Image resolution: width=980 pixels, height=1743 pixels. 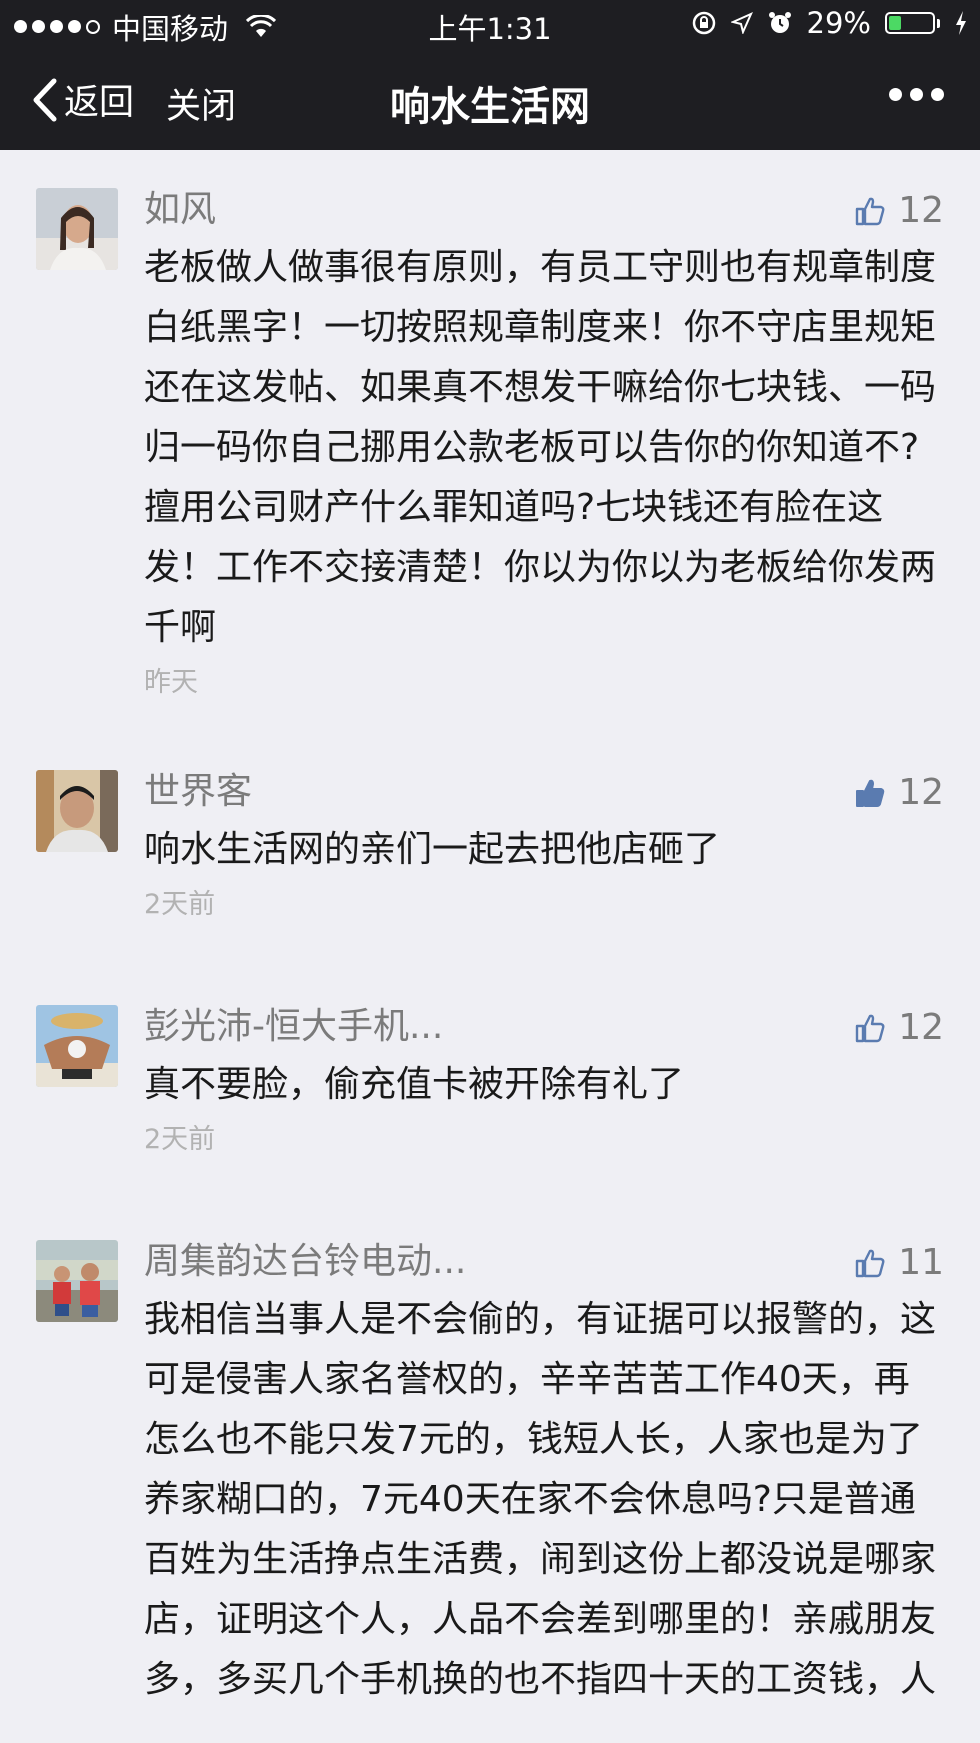 What do you see at coordinates (912, 23) in the screenshot?
I see `battery-icon` at bounding box center [912, 23].